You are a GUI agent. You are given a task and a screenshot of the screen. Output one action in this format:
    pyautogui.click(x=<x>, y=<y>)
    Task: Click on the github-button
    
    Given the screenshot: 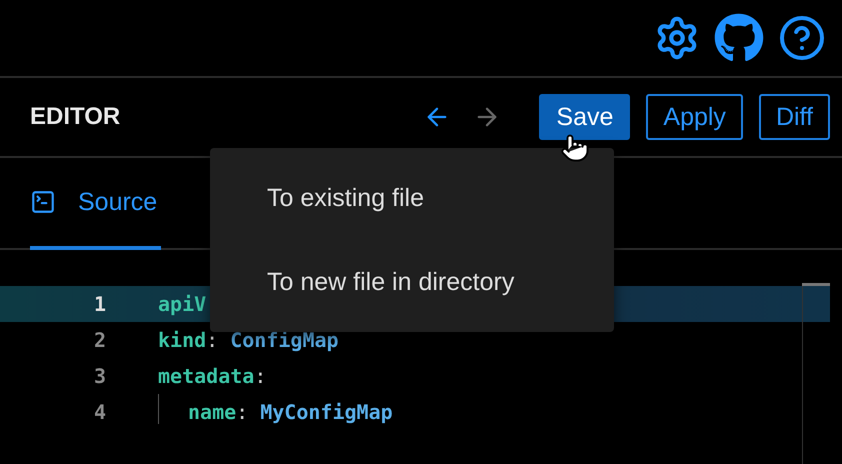 What is the action you would take?
    pyautogui.click(x=739, y=38)
    